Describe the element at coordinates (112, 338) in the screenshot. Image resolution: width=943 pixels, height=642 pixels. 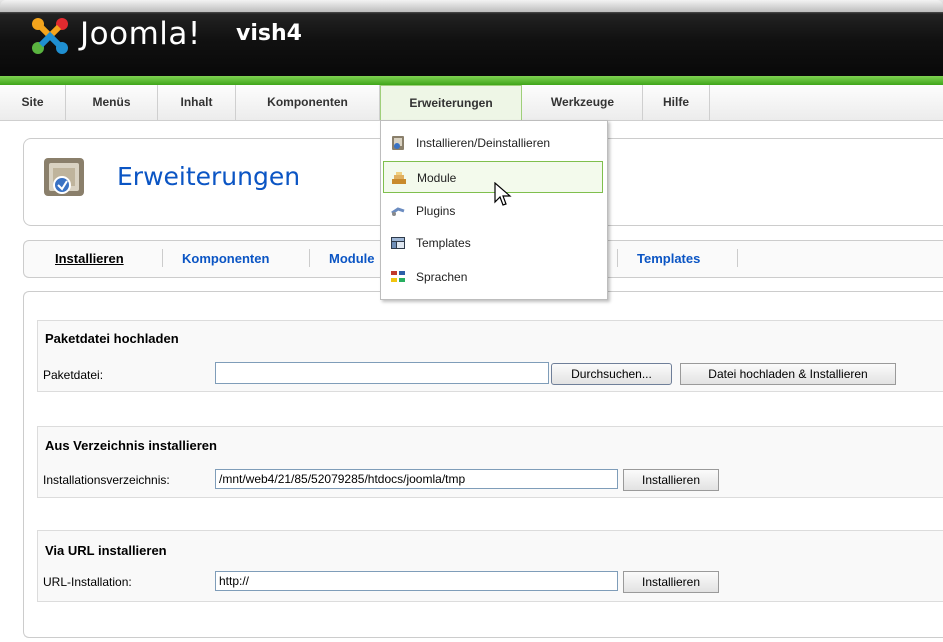
I see `upload-section-title: Paketdatei hochladen` at that location.